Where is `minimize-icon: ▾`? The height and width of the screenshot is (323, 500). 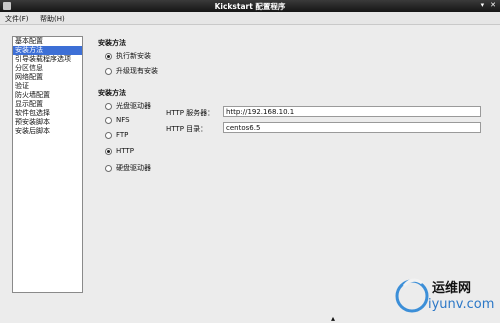
minimize-icon: ▾ is located at coordinates (483, 5).